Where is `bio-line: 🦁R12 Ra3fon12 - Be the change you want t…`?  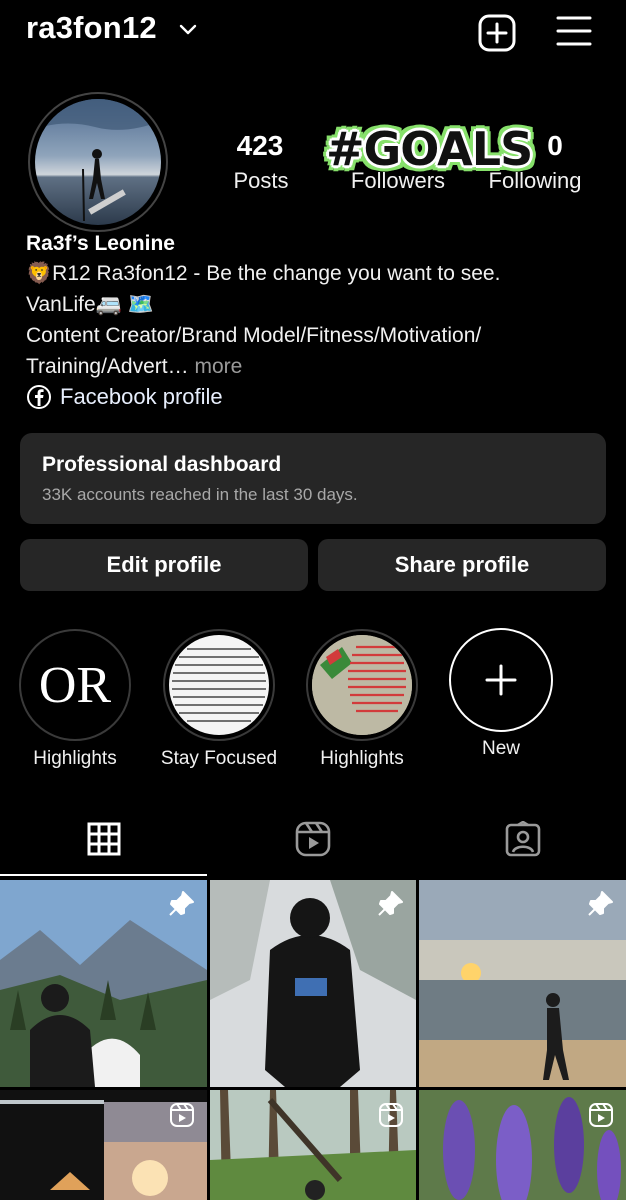
bio-line: 🦁R12 Ra3fon12 - Be the change you want t… is located at coordinates (263, 273).